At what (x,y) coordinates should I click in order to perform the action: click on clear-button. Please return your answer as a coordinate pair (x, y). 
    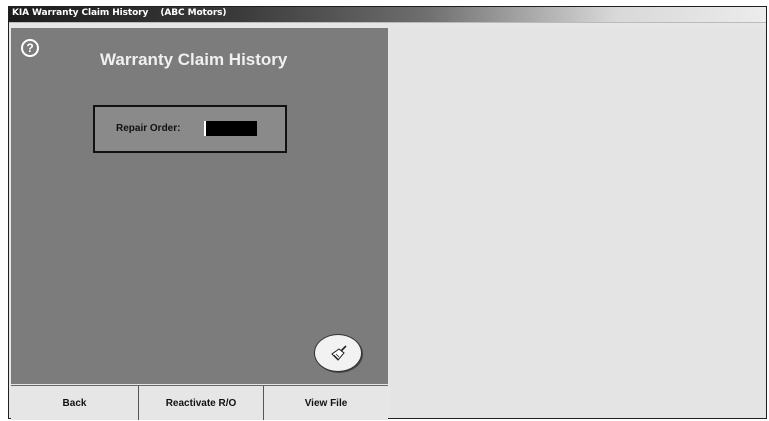
    Looking at the image, I should click on (338, 353).